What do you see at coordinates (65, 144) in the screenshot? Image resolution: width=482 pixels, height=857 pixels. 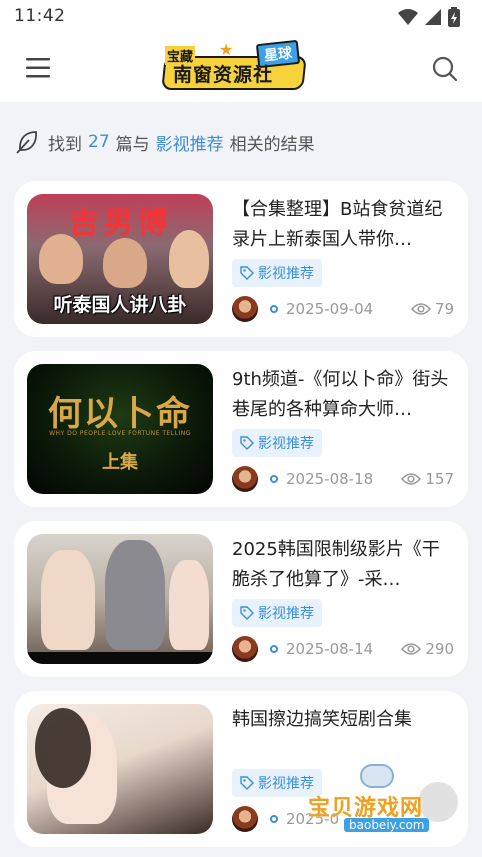 I see `result-prefix: 找到` at bounding box center [65, 144].